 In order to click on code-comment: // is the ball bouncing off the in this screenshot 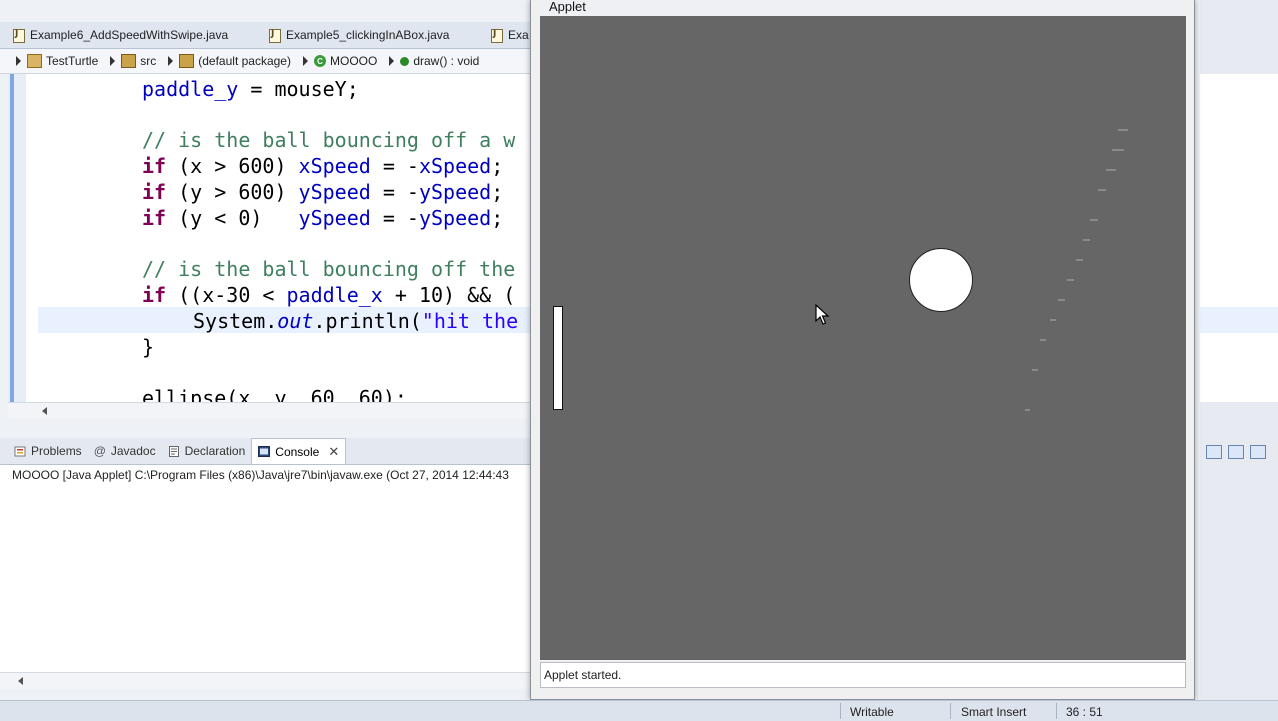, I will do `click(329, 269)`.